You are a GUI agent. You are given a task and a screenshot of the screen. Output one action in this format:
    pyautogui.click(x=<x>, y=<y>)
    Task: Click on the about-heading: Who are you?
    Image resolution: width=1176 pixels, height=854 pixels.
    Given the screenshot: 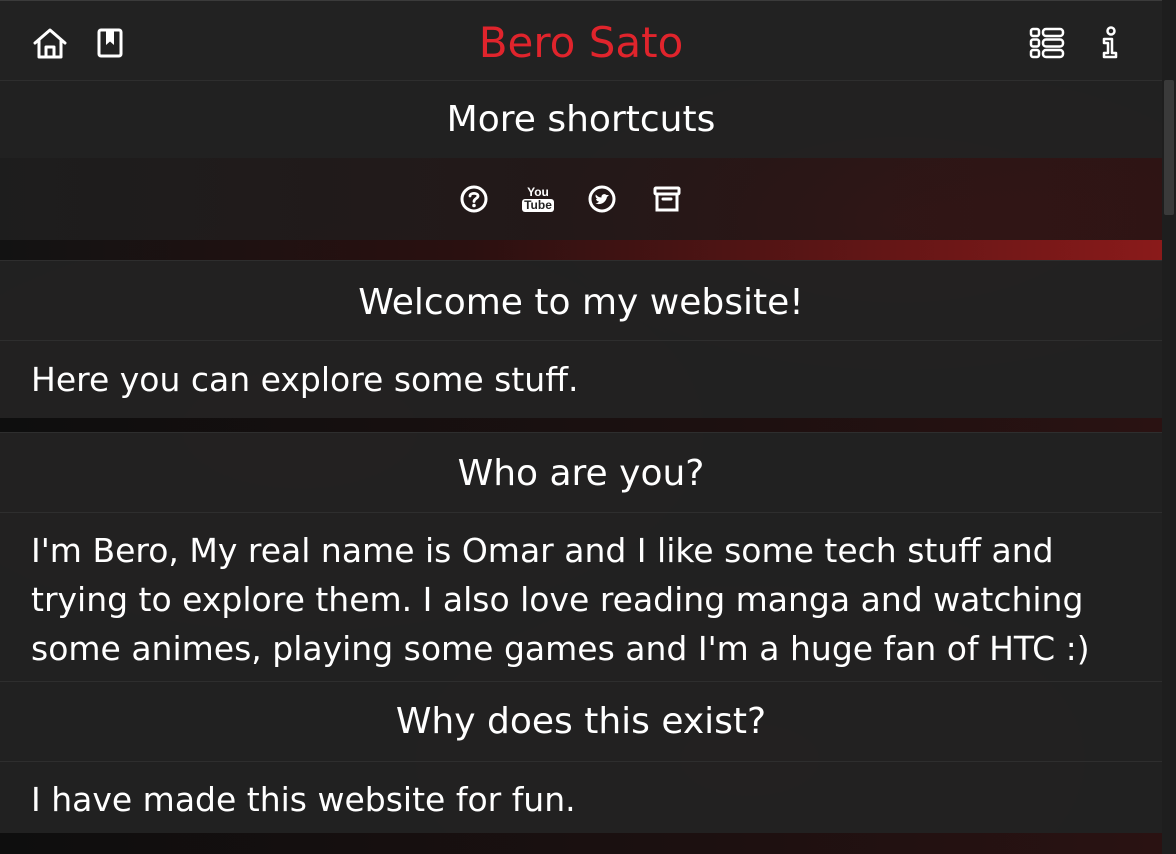 What is the action you would take?
    pyautogui.click(x=581, y=473)
    